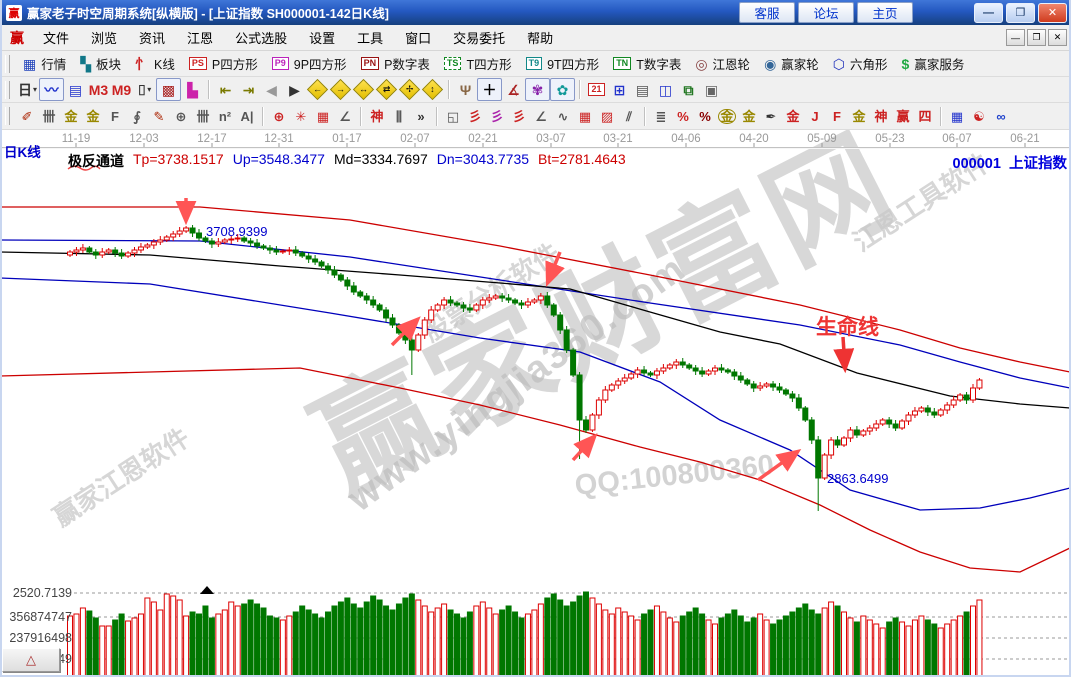  Describe the element at coordinates (192, 89) in the screenshot. I see `color-histogram-button: ▙` at that location.